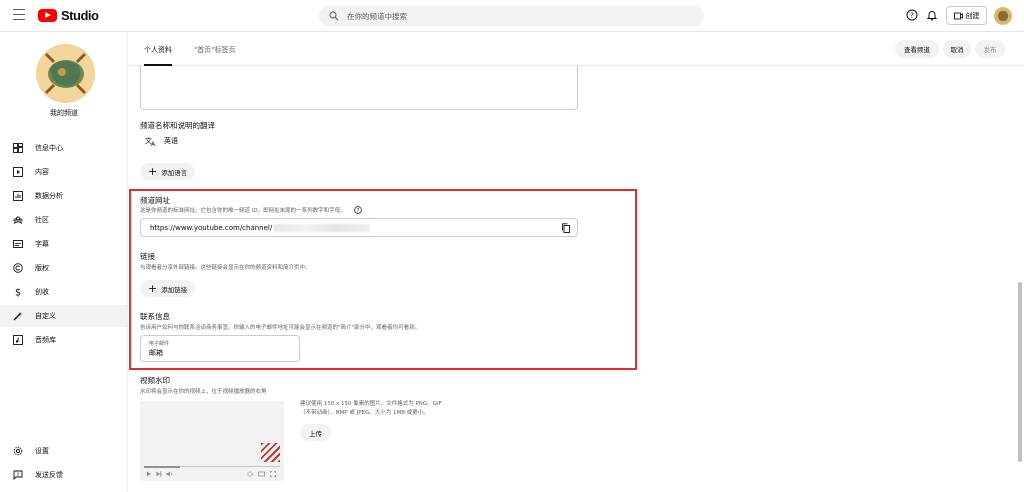 The image size is (1024, 492). Describe the element at coordinates (64, 113) in the screenshot. I see `channel-name: 我的频道` at that location.